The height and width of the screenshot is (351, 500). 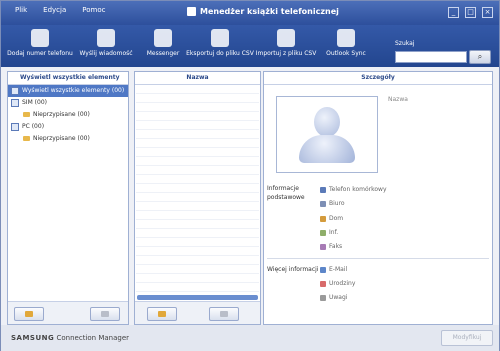 I want to click on field-notes: Uwagi, so click(x=333, y=297).